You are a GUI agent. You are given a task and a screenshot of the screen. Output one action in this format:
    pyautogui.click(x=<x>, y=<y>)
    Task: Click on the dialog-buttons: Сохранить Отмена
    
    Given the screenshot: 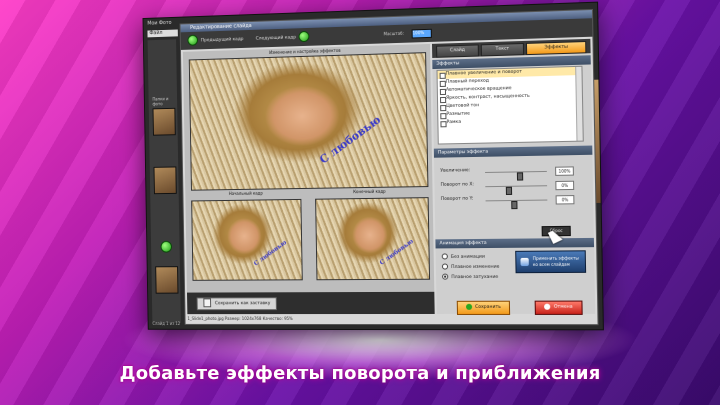 What is the action you would take?
    pyautogui.click(x=515, y=307)
    